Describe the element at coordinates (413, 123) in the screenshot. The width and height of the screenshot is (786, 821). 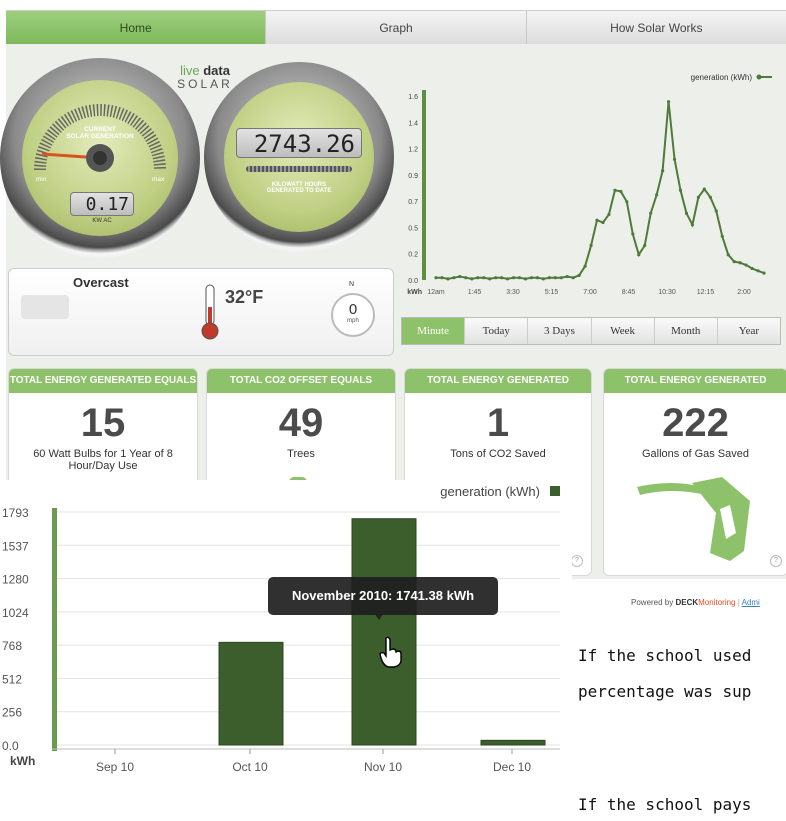
I see `y-tick-label: 1.4` at that location.